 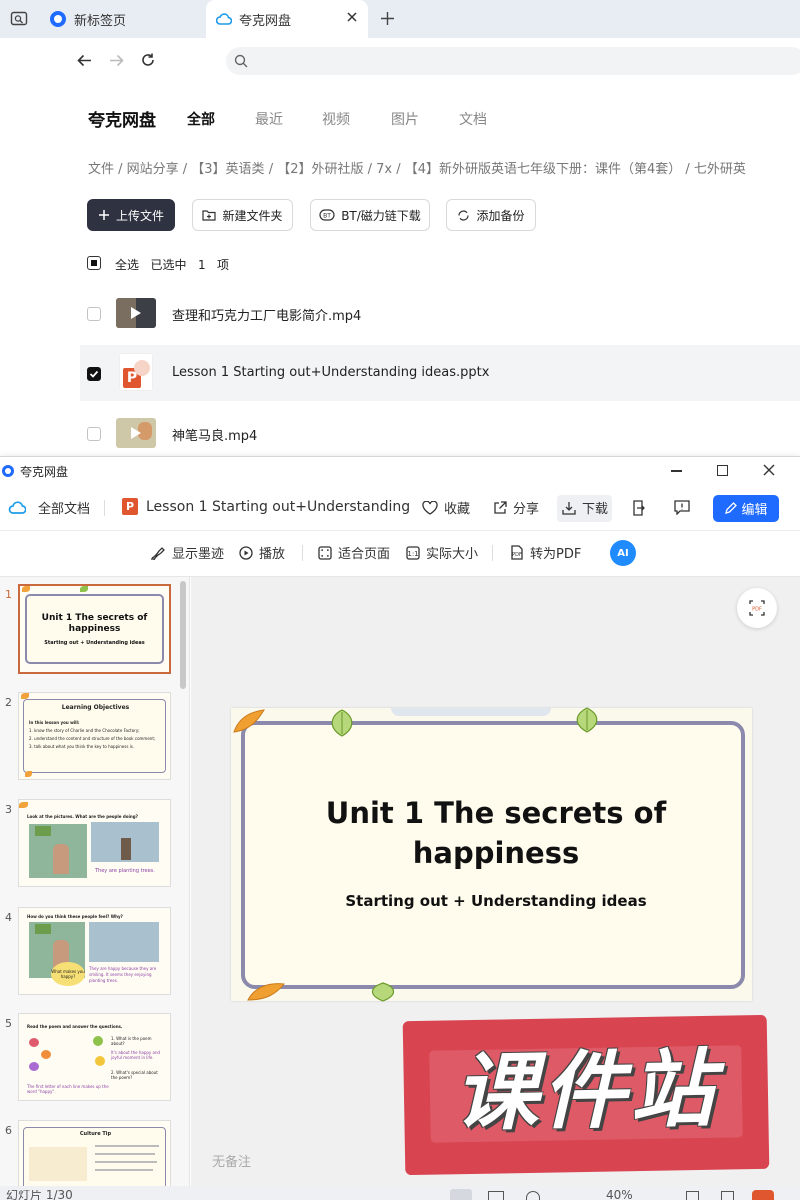 What do you see at coordinates (496, 1195) in the screenshot?
I see `grid-view-button` at bounding box center [496, 1195].